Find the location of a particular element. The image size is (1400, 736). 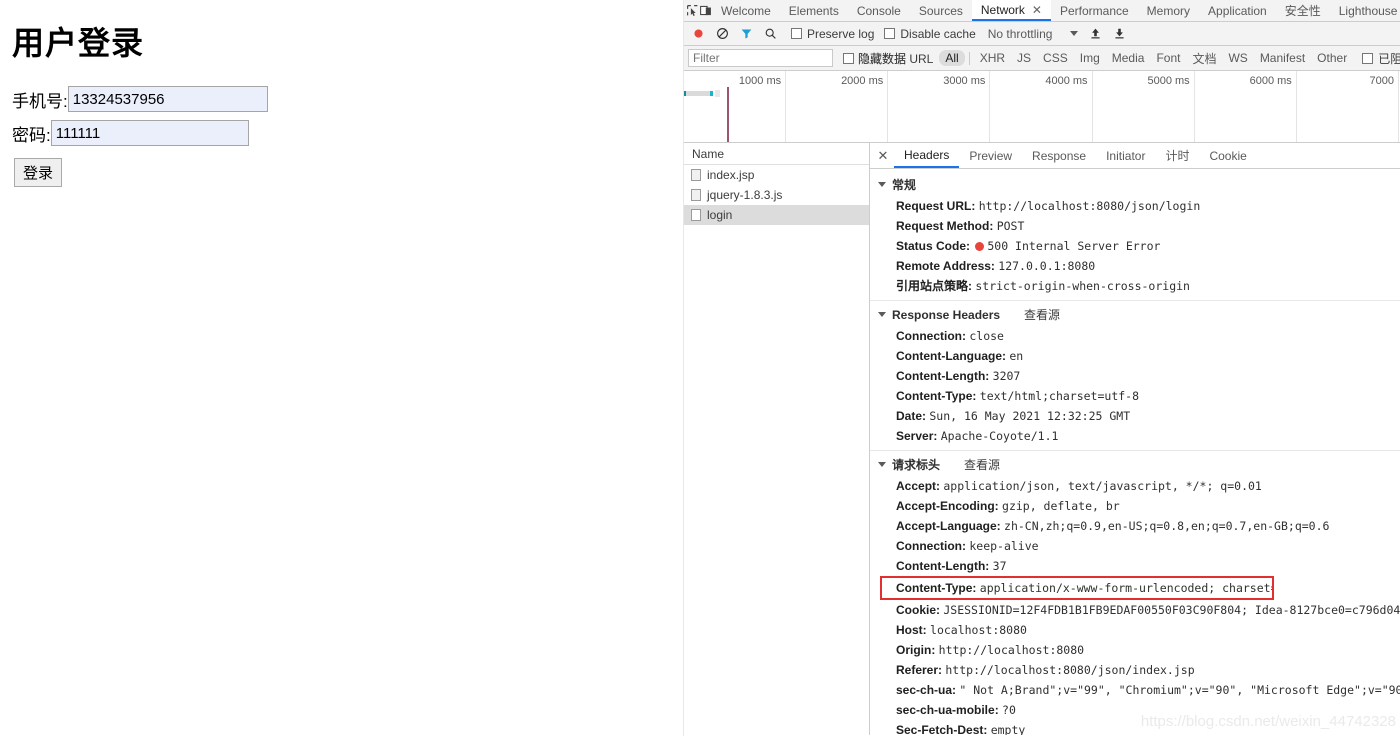

type-filter-img: Img is located at coordinates (1090, 58).